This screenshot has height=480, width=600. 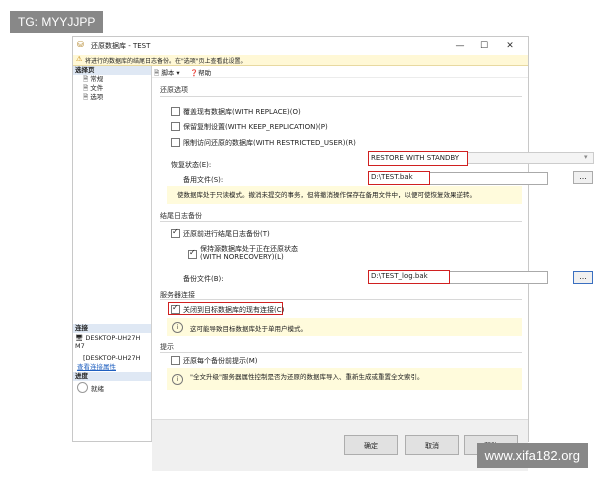 What do you see at coordinates (57, 22) in the screenshot?
I see `corner-tag: TG: MYYJJPP` at bounding box center [57, 22].